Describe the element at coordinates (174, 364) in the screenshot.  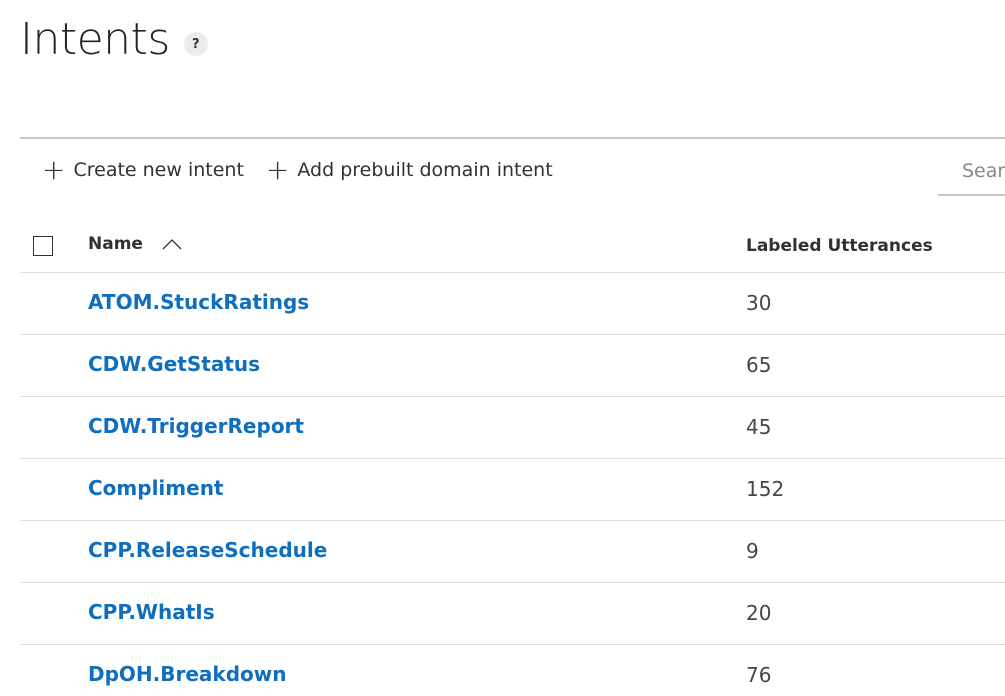
I see `intent-name-link: CDW.GetStatus` at that location.